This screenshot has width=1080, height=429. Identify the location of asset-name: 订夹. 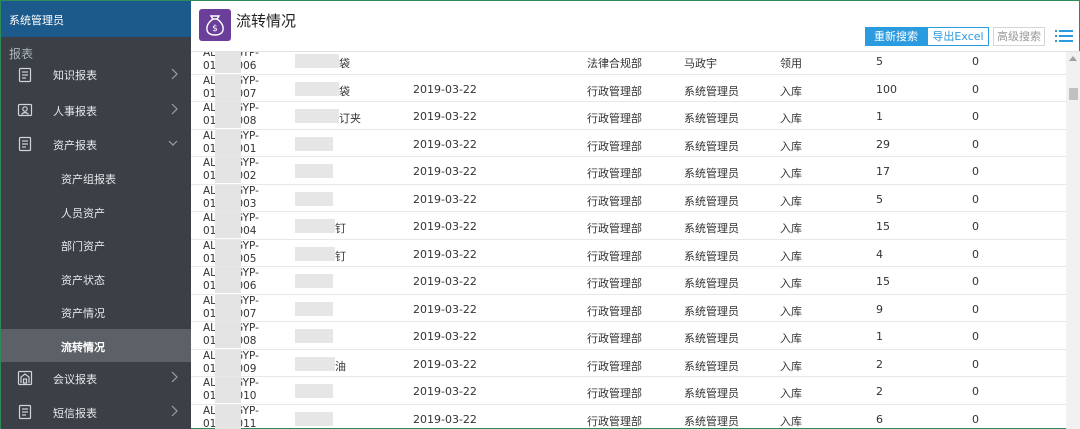
(350, 118).